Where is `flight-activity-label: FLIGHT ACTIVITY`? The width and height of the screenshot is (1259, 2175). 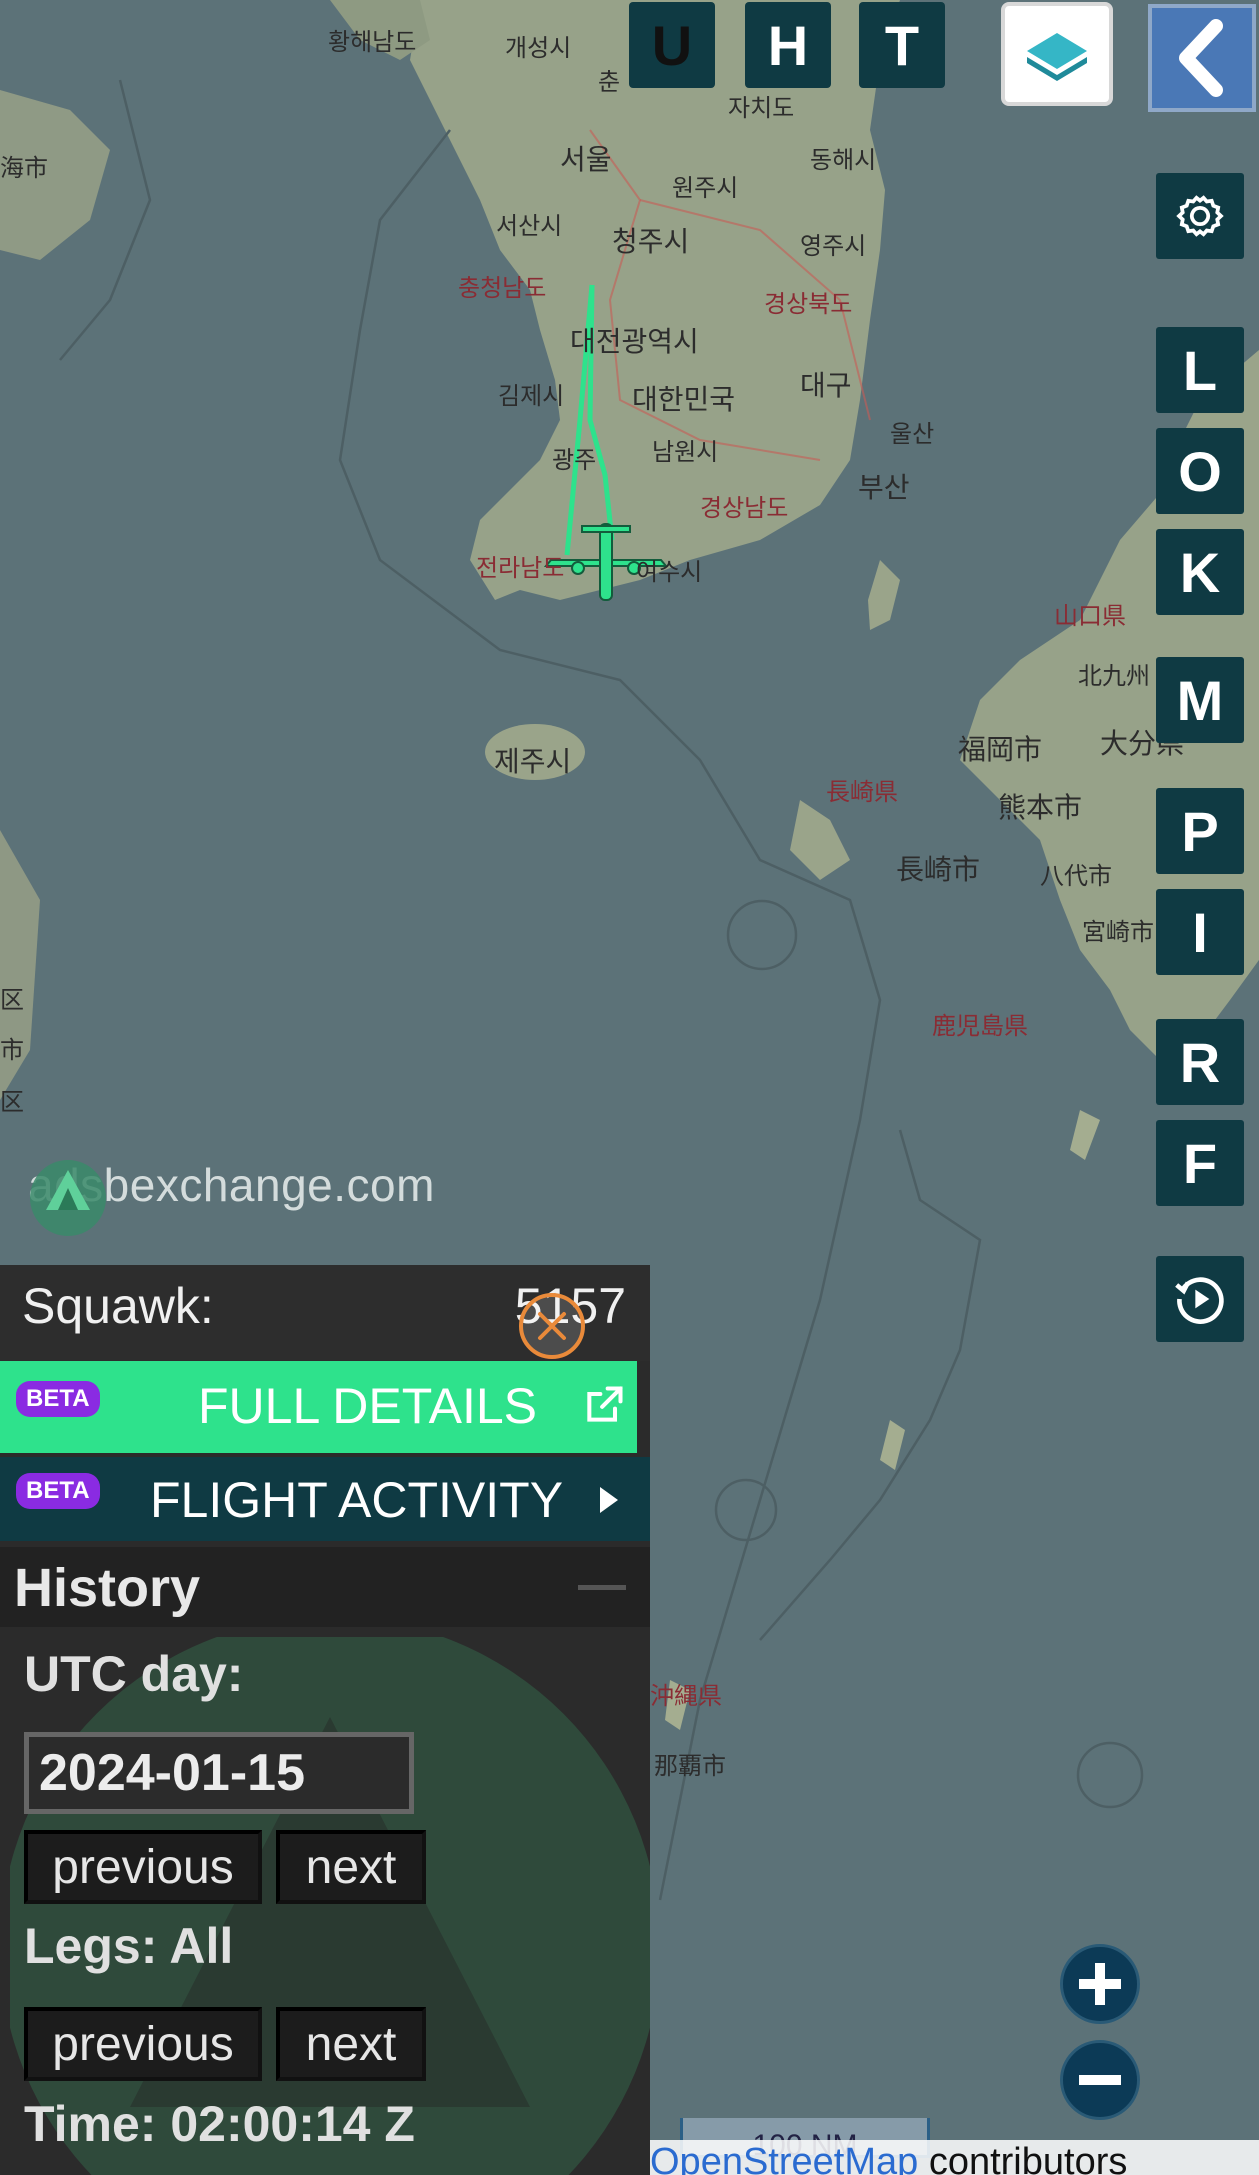 flight-activity-label: FLIGHT ACTIVITY is located at coordinates (357, 1500).